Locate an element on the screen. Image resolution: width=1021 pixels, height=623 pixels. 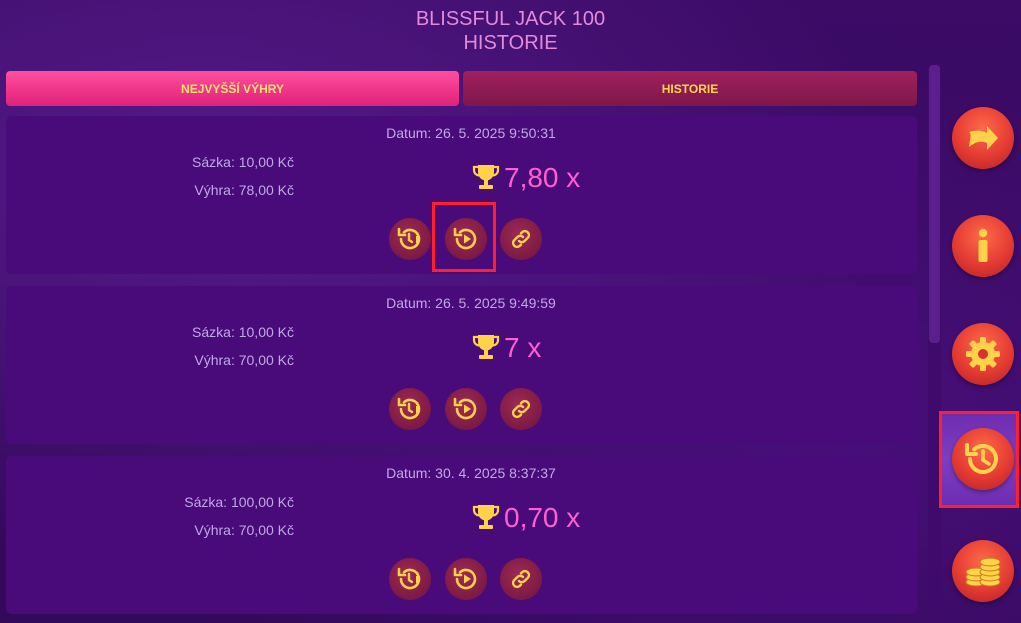
coins-icon is located at coordinates (983, 572).